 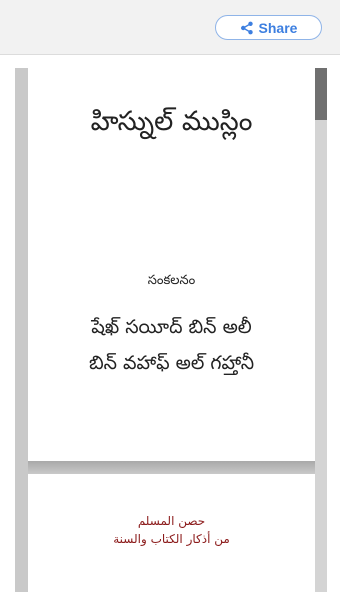 What do you see at coordinates (321, 330) in the screenshot?
I see `scrollbar-track` at bounding box center [321, 330].